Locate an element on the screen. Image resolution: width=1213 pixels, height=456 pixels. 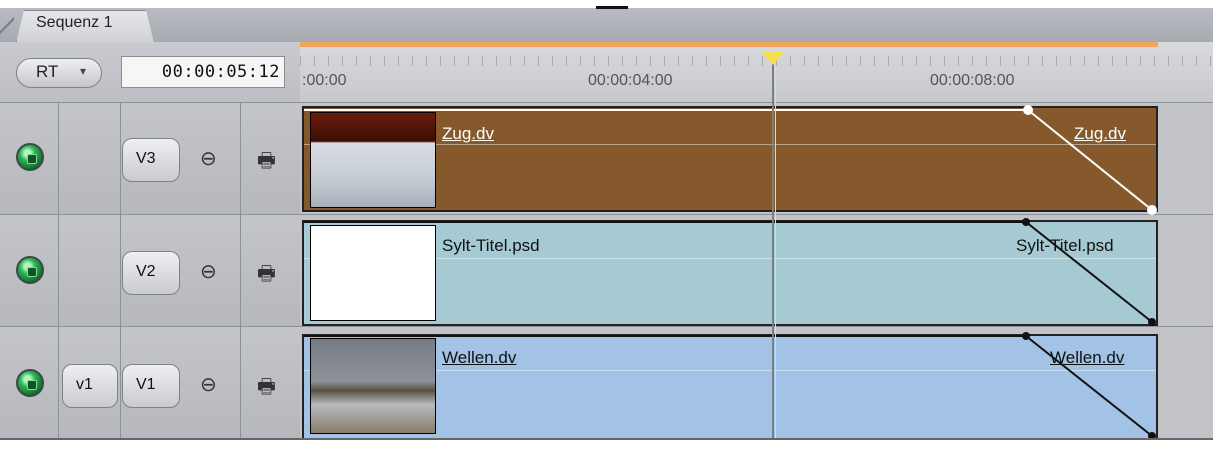
track-name: V1 is located at coordinates (146, 384).